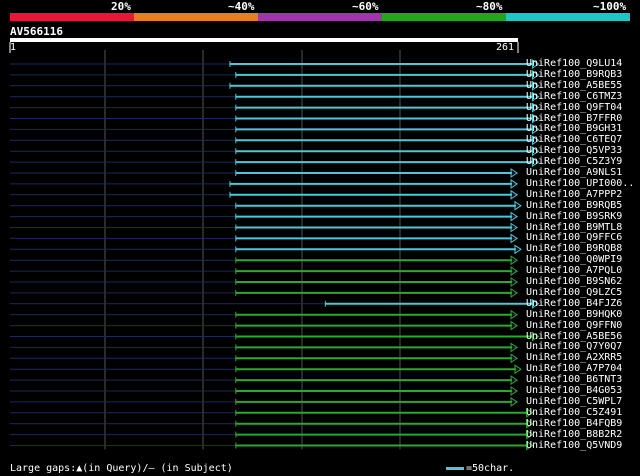 The image size is (640, 476). I want to click on hit-name-link: UniRef100_C5Z491, so click(574, 412).